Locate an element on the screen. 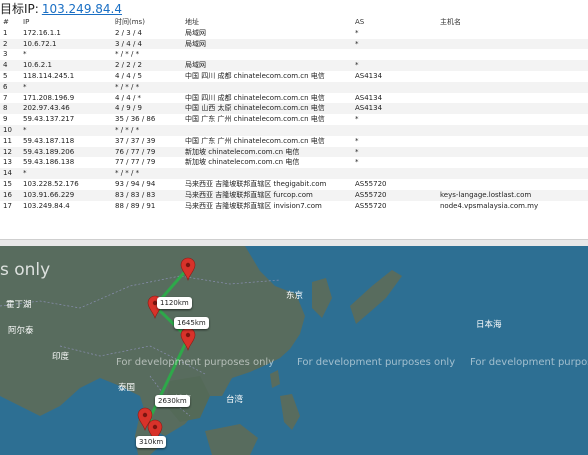 This screenshot has height=455, width=588. dev-notice: For development purposes only is located at coordinates (195, 362).